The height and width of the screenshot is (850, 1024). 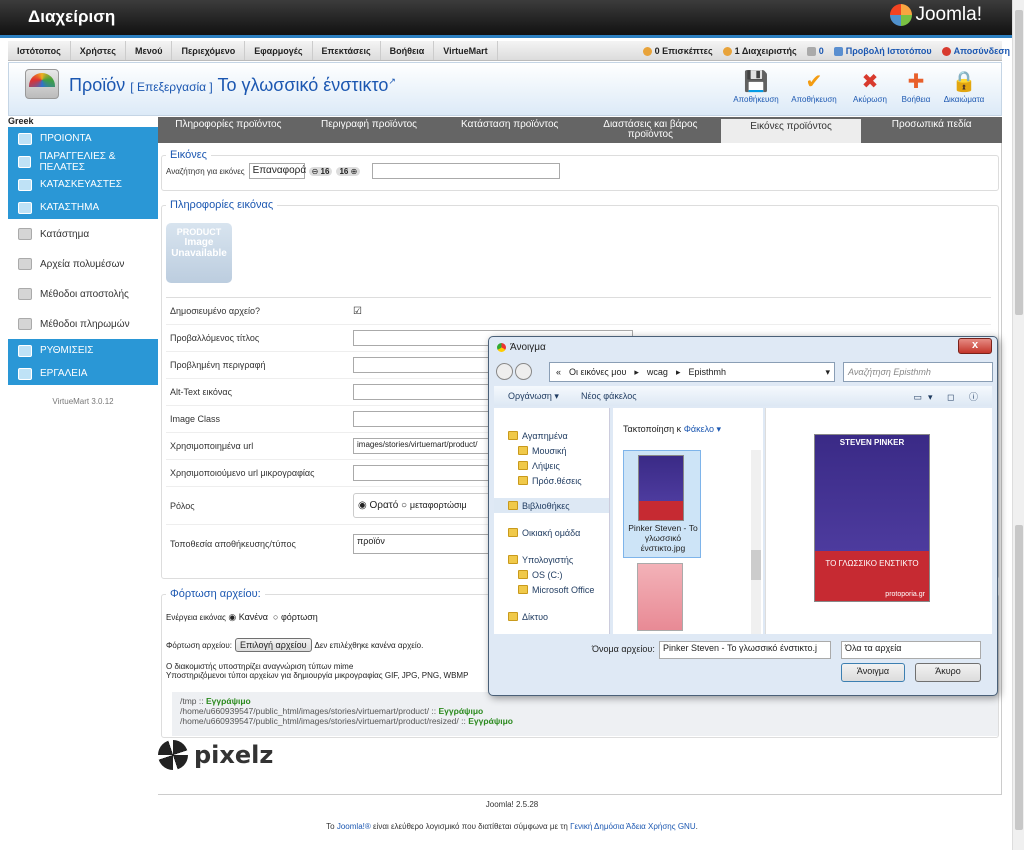 I want to click on organize-button: Οργάνωση ▾, so click(x=533, y=396).